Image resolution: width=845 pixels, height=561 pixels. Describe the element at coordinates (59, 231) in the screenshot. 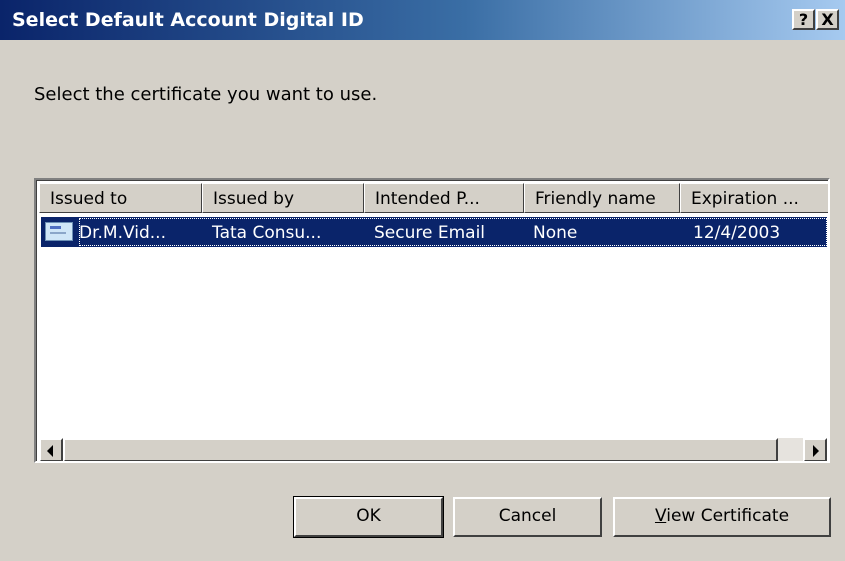

I see `certificate-icon` at that location.